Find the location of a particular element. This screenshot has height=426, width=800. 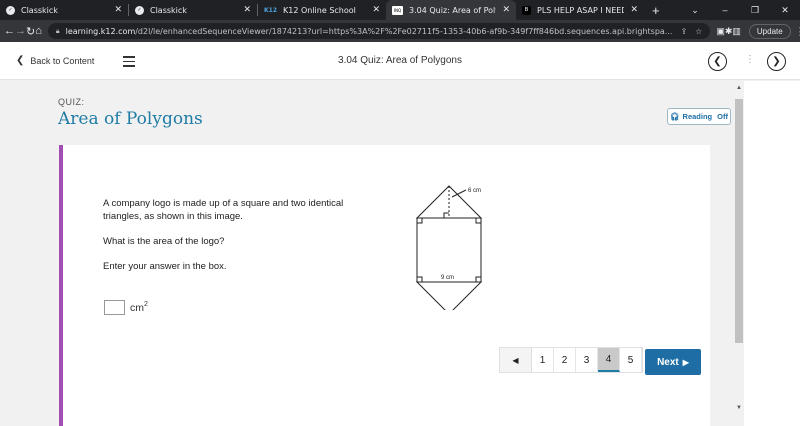

browser-tab: K12 K12 Online School ✕ is located at coordinates (322, 10).